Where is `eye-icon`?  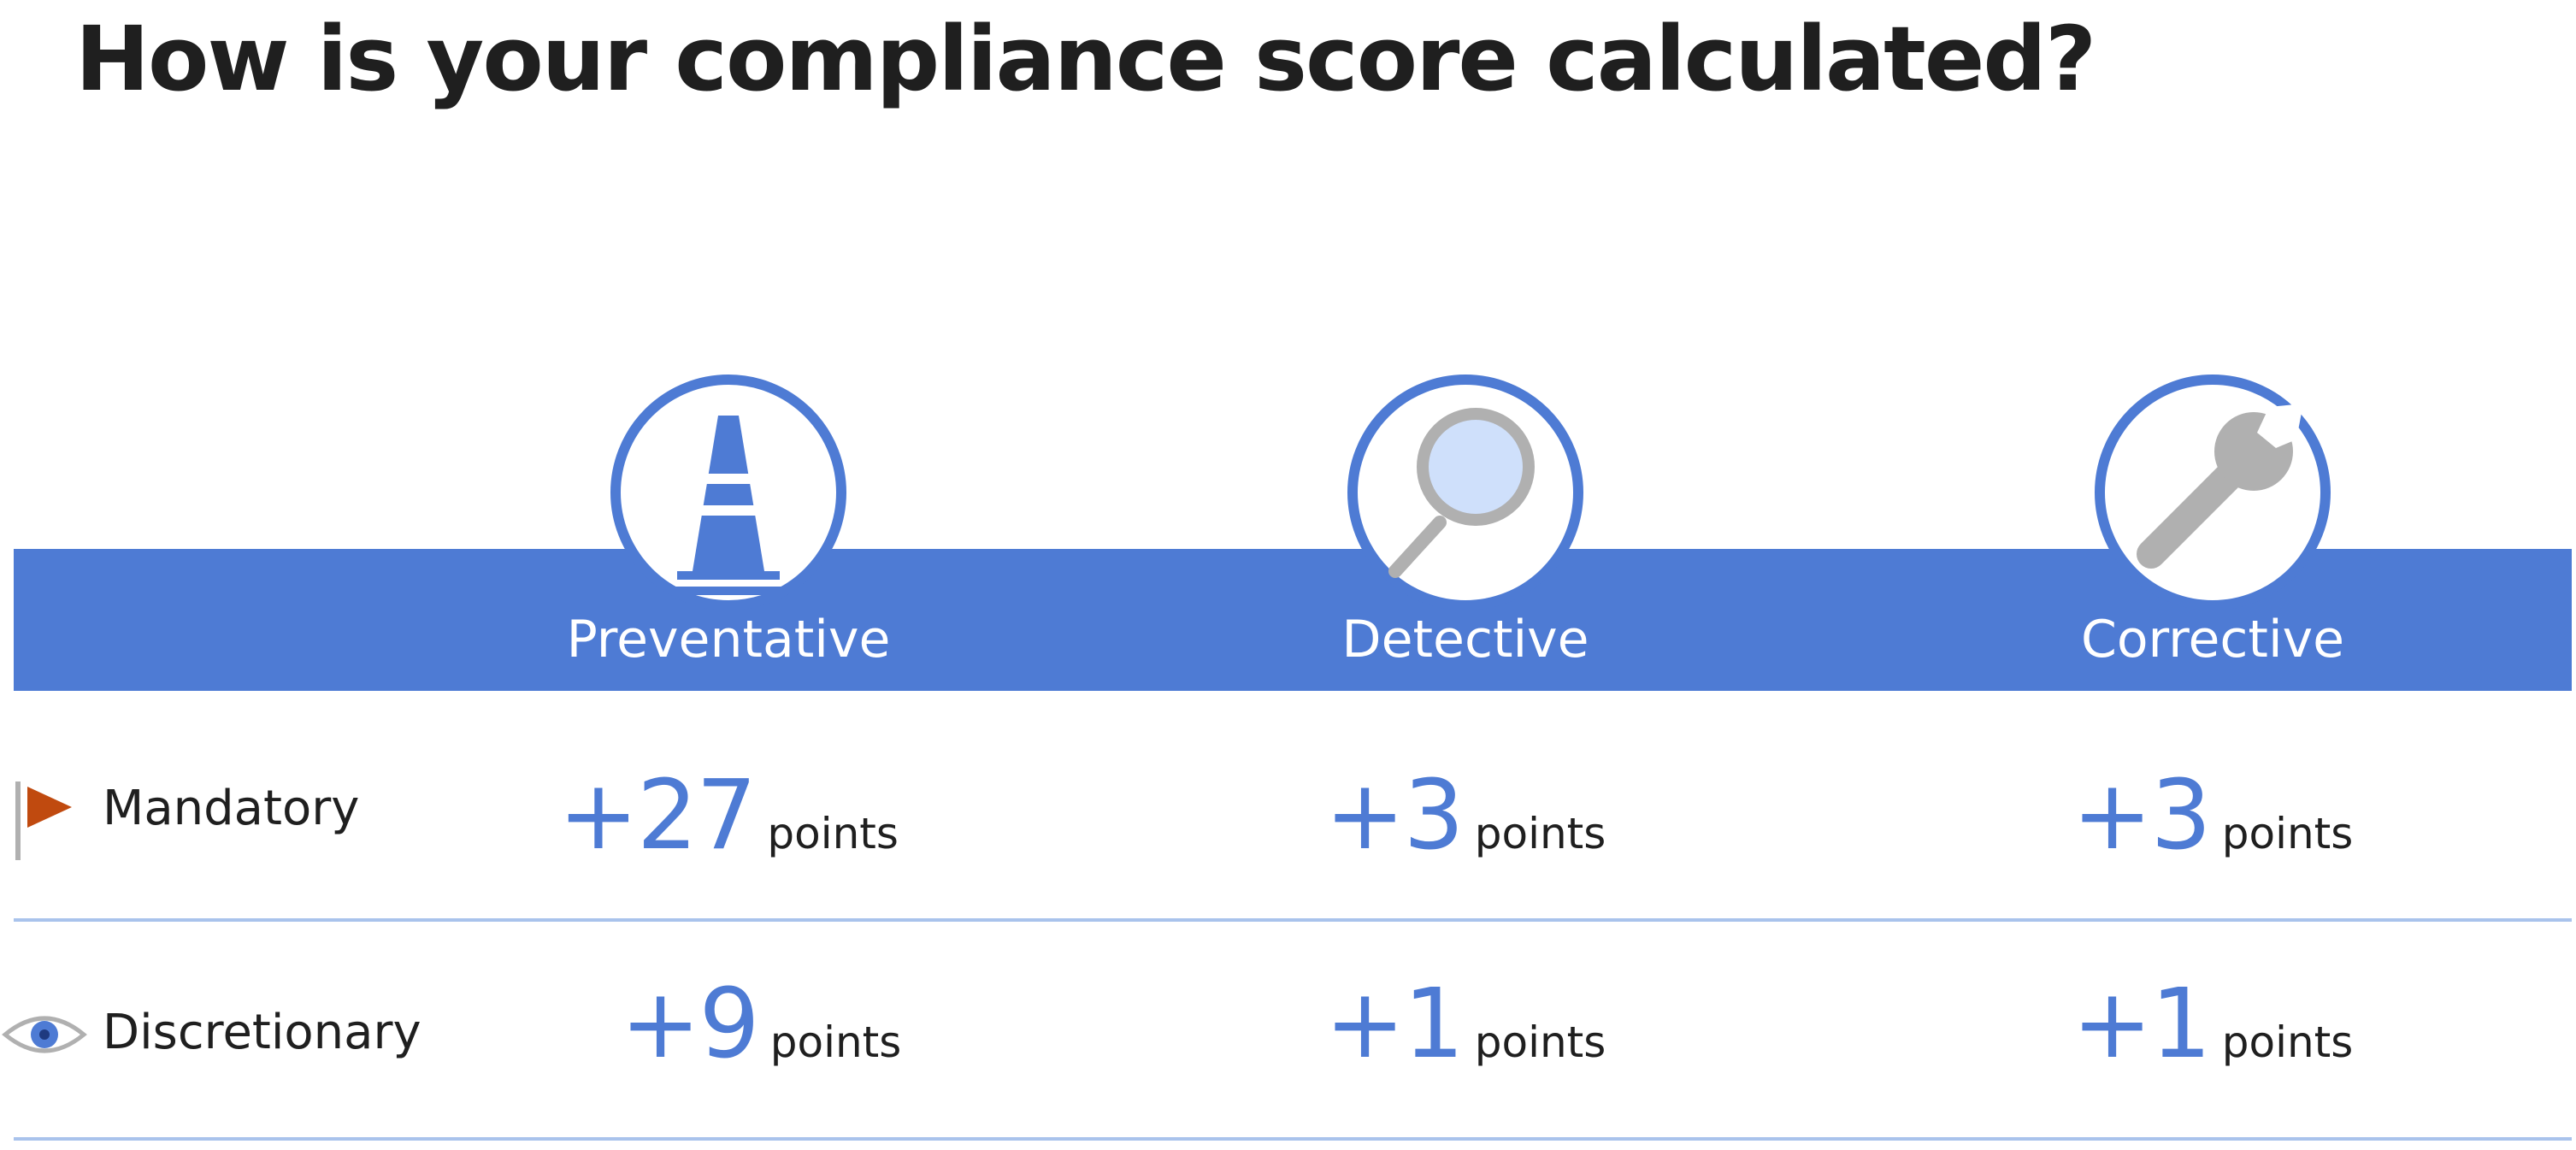
eye-icon is located at coordinates (44, 1034).